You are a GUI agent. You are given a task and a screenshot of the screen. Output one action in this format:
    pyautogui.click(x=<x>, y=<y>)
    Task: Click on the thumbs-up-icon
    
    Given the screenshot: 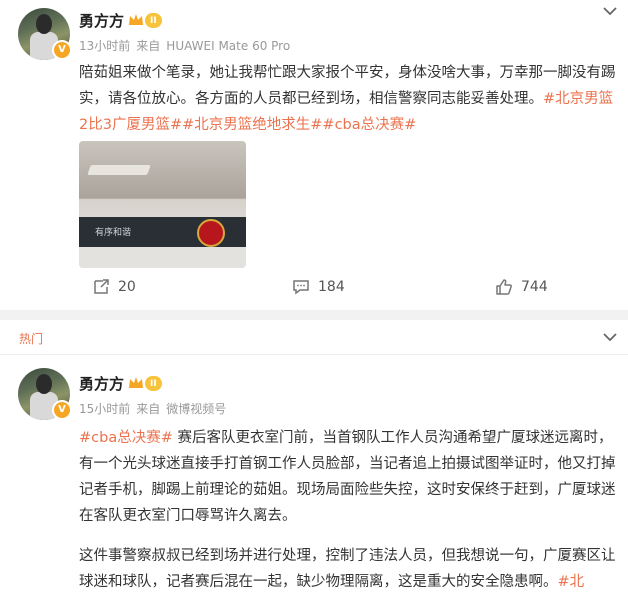 What is the action you would take?
    pyautogui.click(x=504, y=287)
    